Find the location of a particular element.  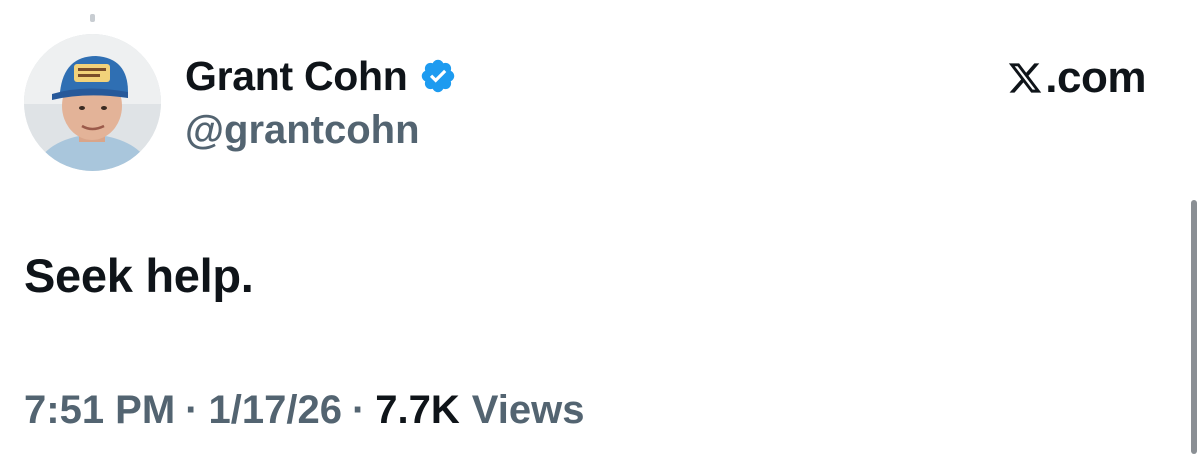

tweet-time: 7:51 PM is located at coordinates (99, 410).